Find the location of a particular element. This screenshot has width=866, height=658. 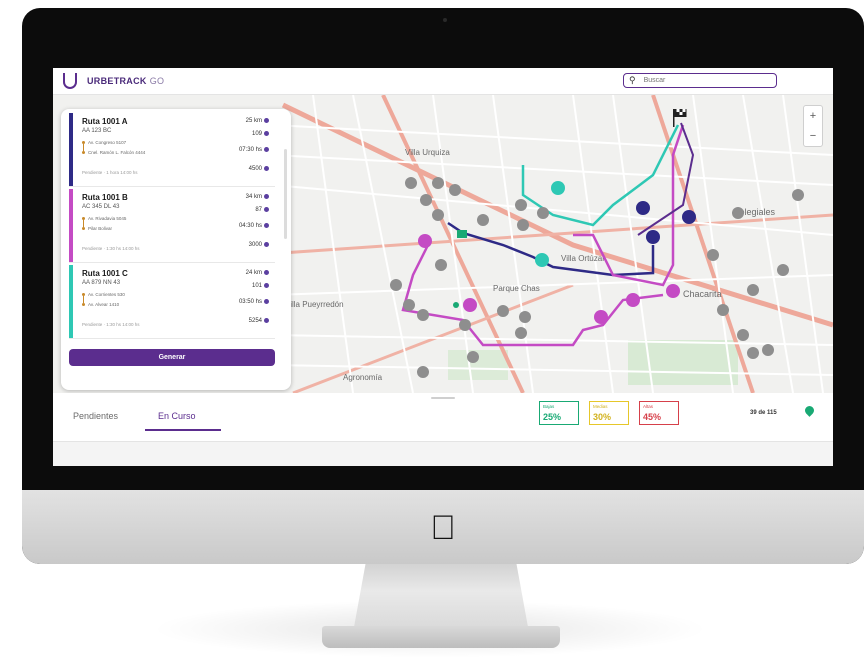

zoom-out-button: − is located at coordinates (813, 136).